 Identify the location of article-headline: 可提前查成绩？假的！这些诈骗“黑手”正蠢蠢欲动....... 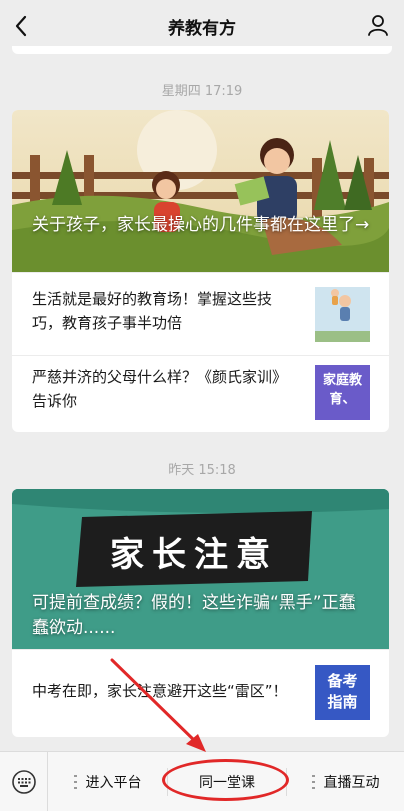
(194, 615).